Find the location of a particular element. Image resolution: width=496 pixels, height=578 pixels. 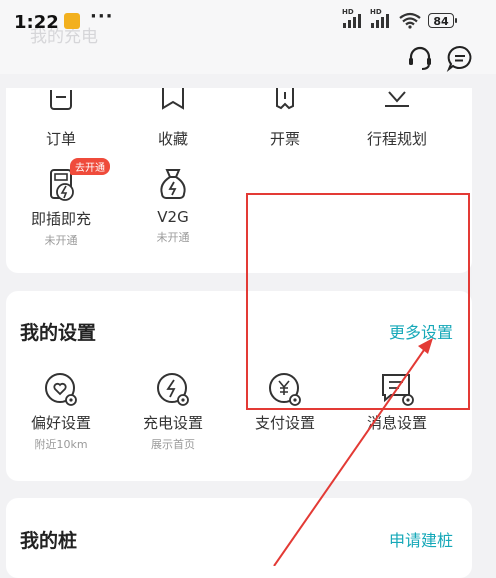

settings-label: 支付设置 is located at coordinates (284, 423).